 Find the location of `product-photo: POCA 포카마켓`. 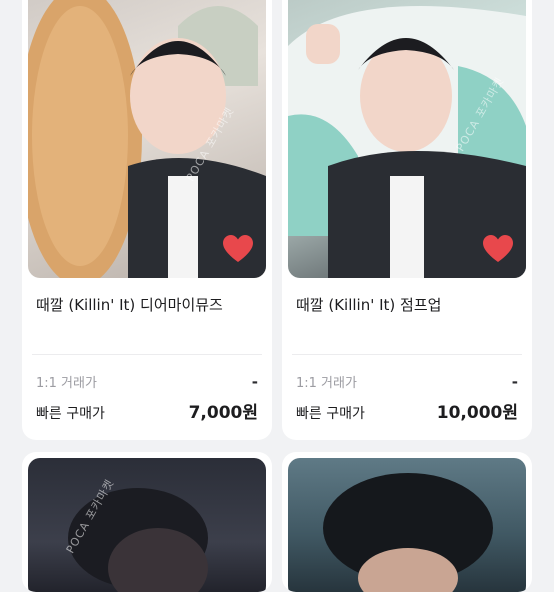

product-photo: POCA 포카마켓 is located at coordinates (147, 525).